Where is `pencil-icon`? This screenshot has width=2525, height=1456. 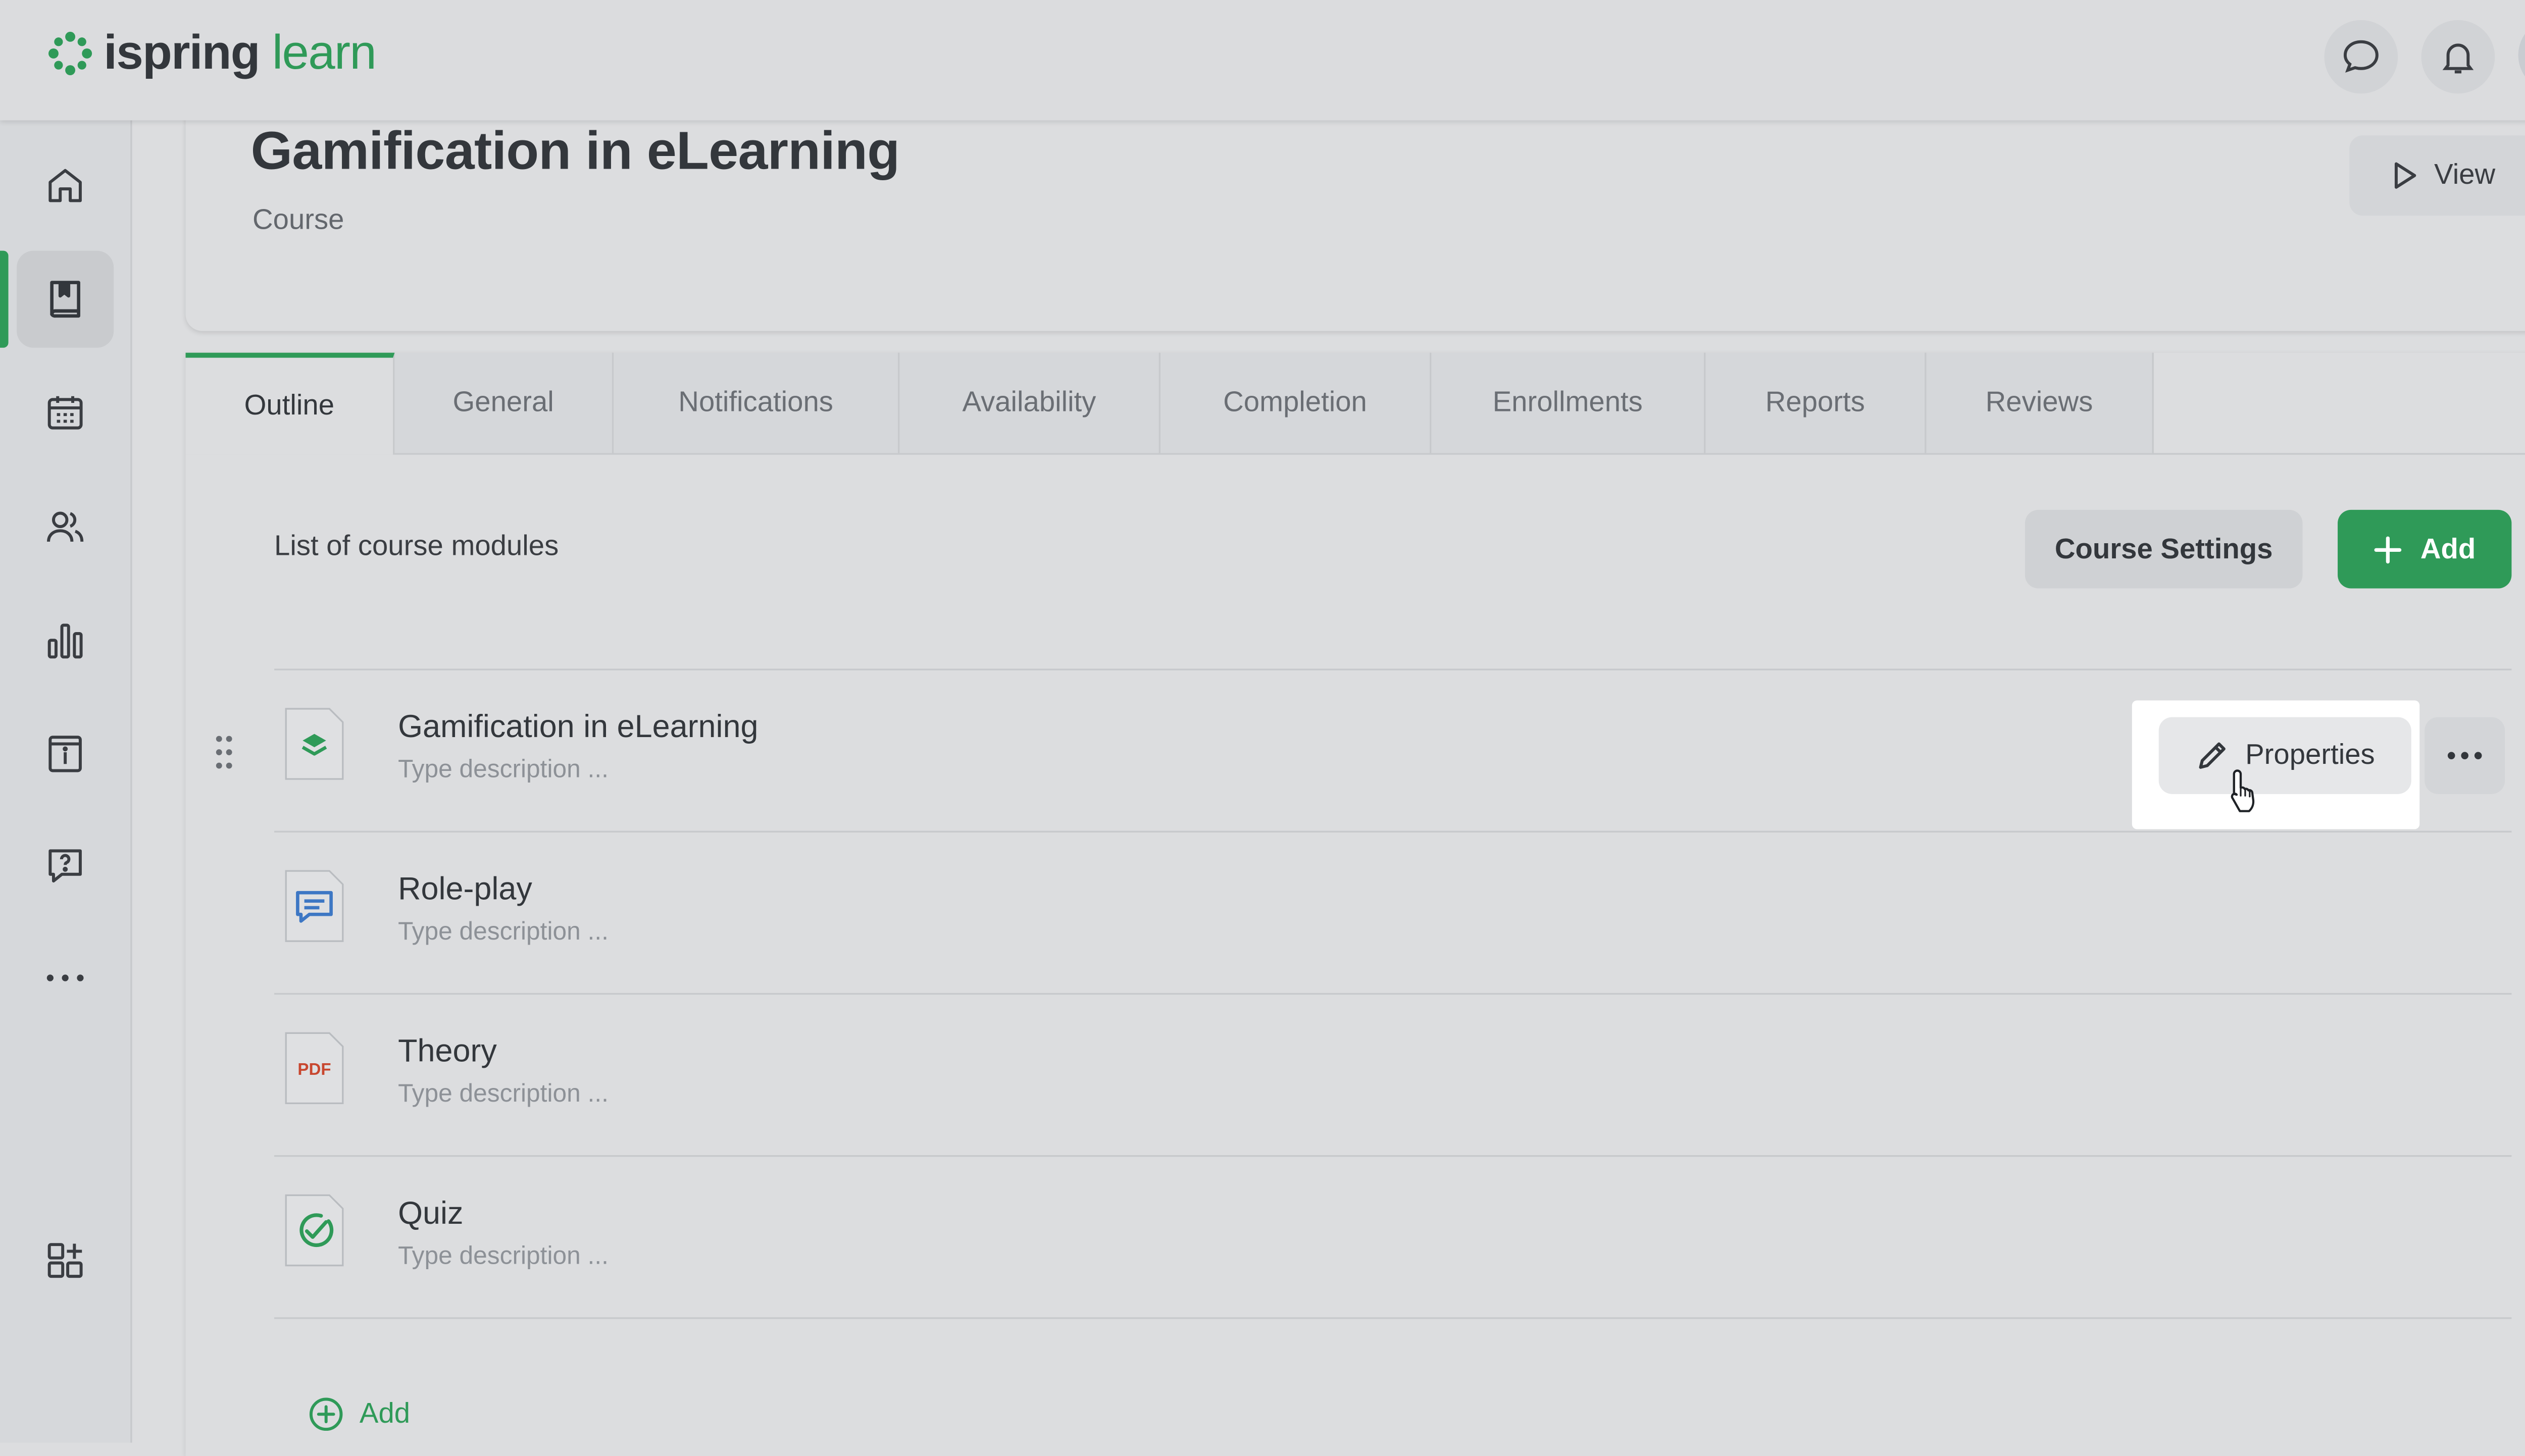 pencil-icon is located at coordinates (2212, 755).